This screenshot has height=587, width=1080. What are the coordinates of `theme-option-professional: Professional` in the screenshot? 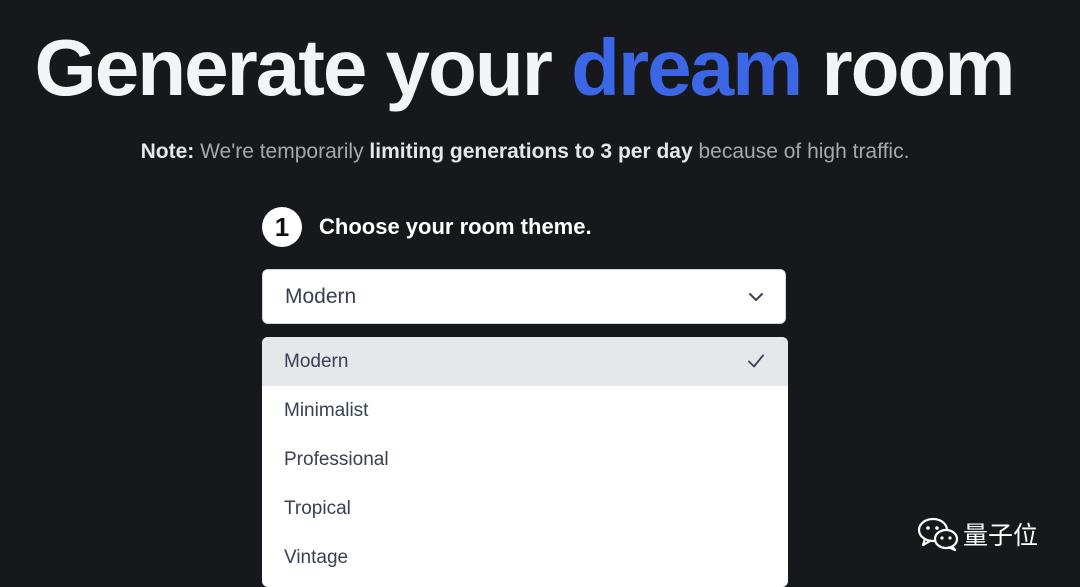 It's located at (525, 459).